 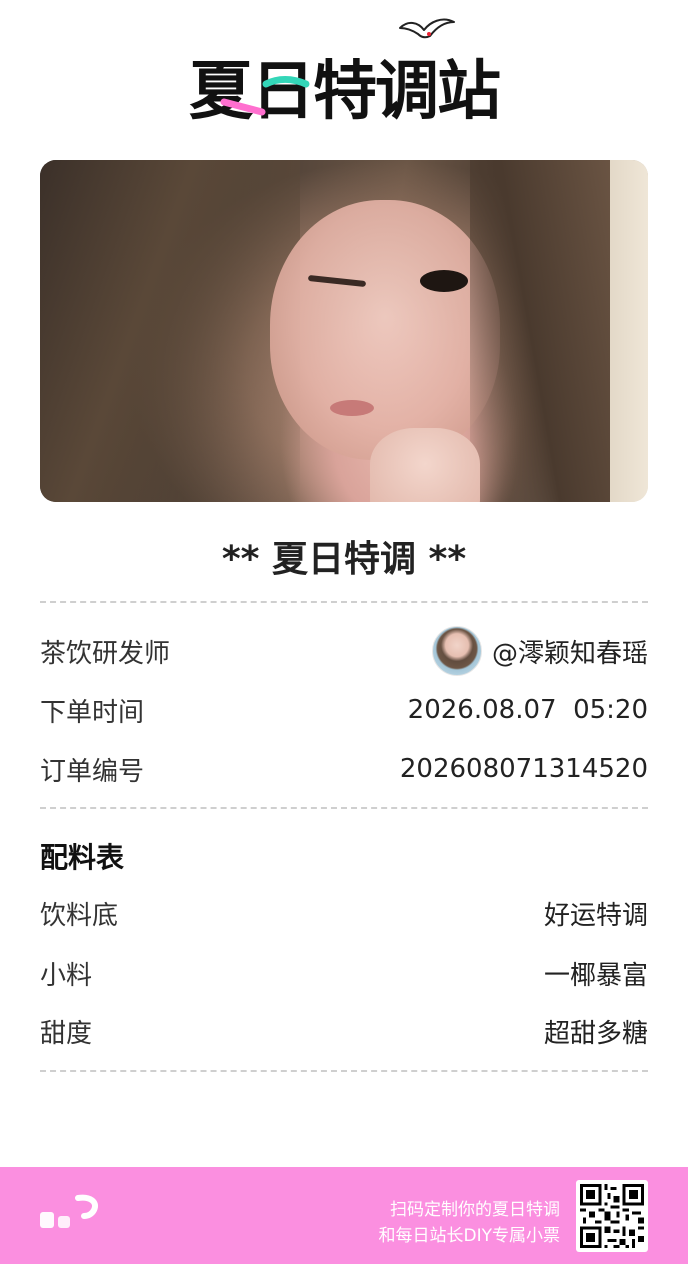 What do you see at coordinates (595, 915) in the screenshot?
I see `row-value: 好运特调` at bounding box center [595, 915].